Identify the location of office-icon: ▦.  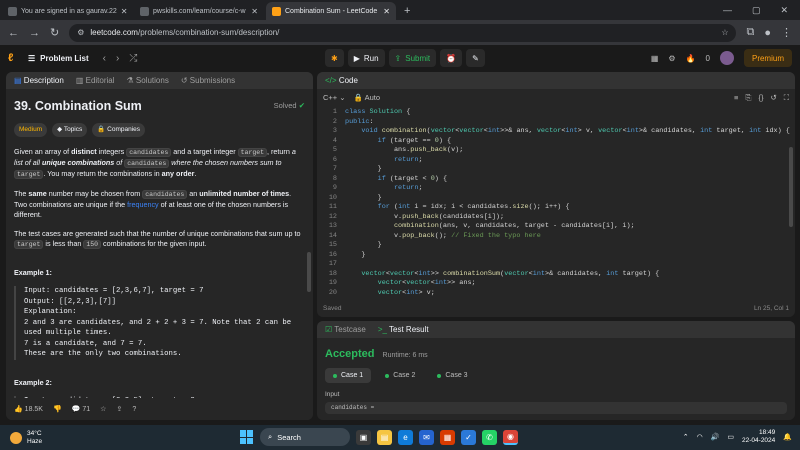
(447, 437).